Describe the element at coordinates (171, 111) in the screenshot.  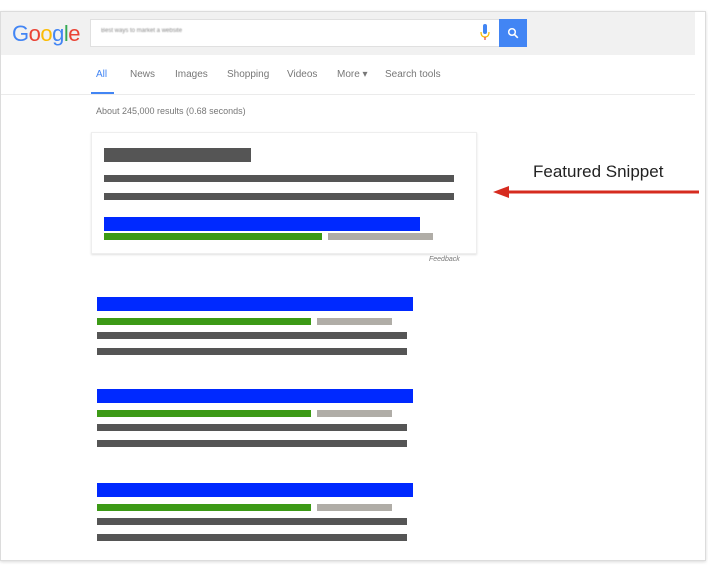
I see `result-stats: About 245,000 results (0.68 seconds)` at that location.